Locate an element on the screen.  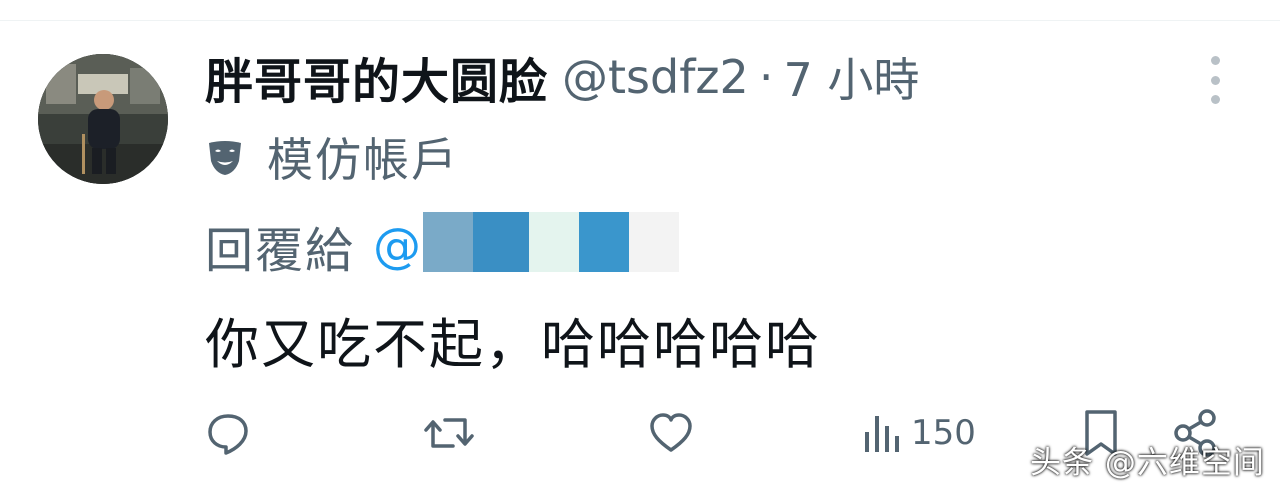
views-button: 150 is located at coordinates (919, 433).